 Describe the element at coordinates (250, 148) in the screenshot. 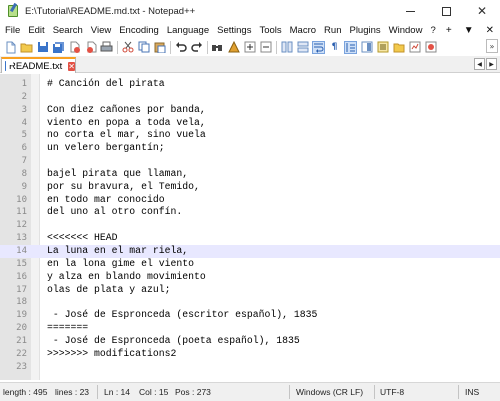

I see `code-line: 6 un velero bergantín;` at that location.